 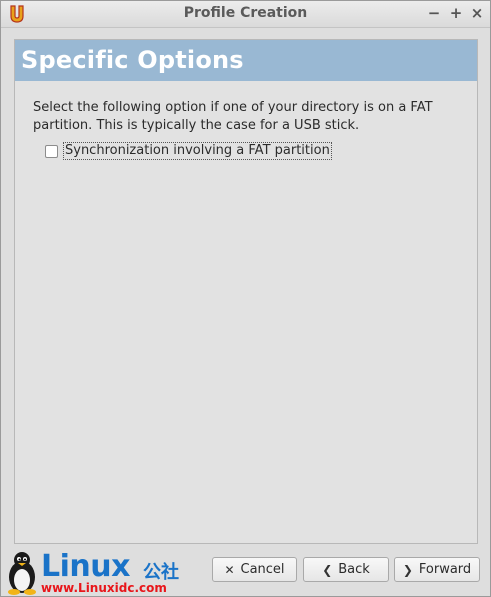 What do you see at coordinates (354, 569) in the screenshot?
I see `back-label: Back` at bounding box center [354, 569].